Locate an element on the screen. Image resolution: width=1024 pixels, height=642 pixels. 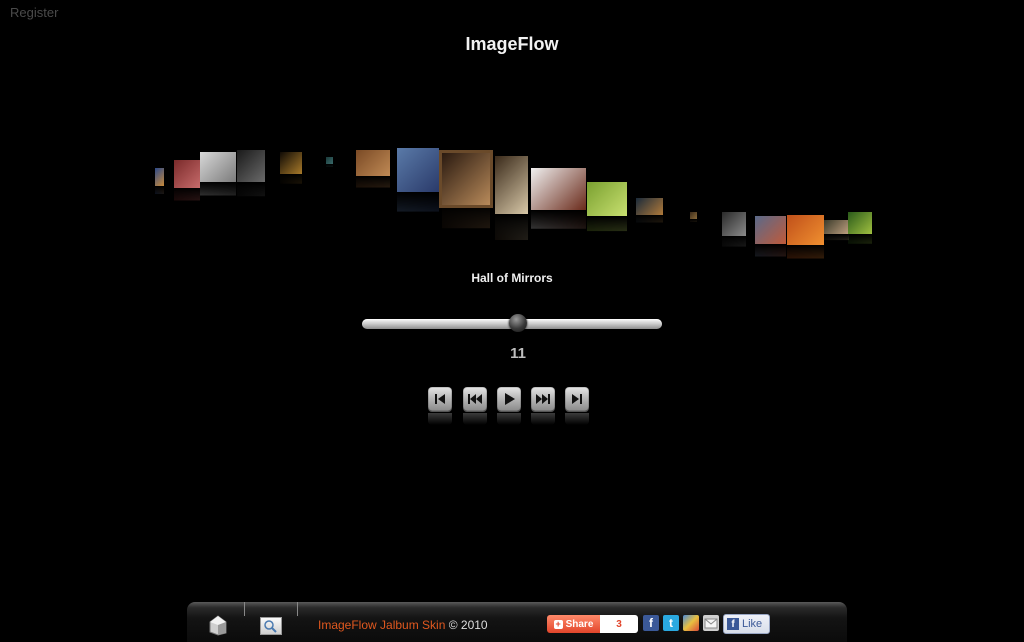
share-count: 3 is located at coordinates (619, 624).